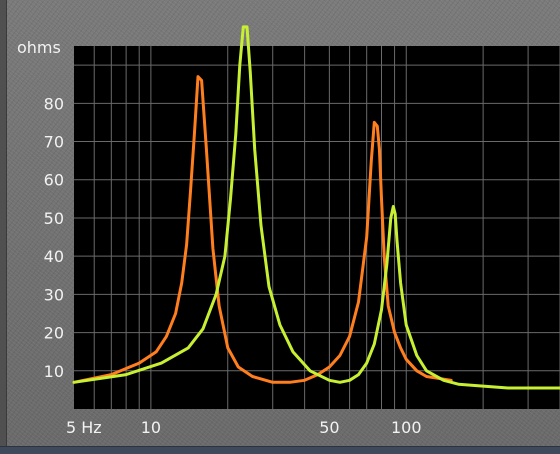 This screenshot has width=560, height=454. What do you see at coordinates (406, 427) in the screenshot?
I see `x-tick-label: 100` at bounding box center [406, 427].